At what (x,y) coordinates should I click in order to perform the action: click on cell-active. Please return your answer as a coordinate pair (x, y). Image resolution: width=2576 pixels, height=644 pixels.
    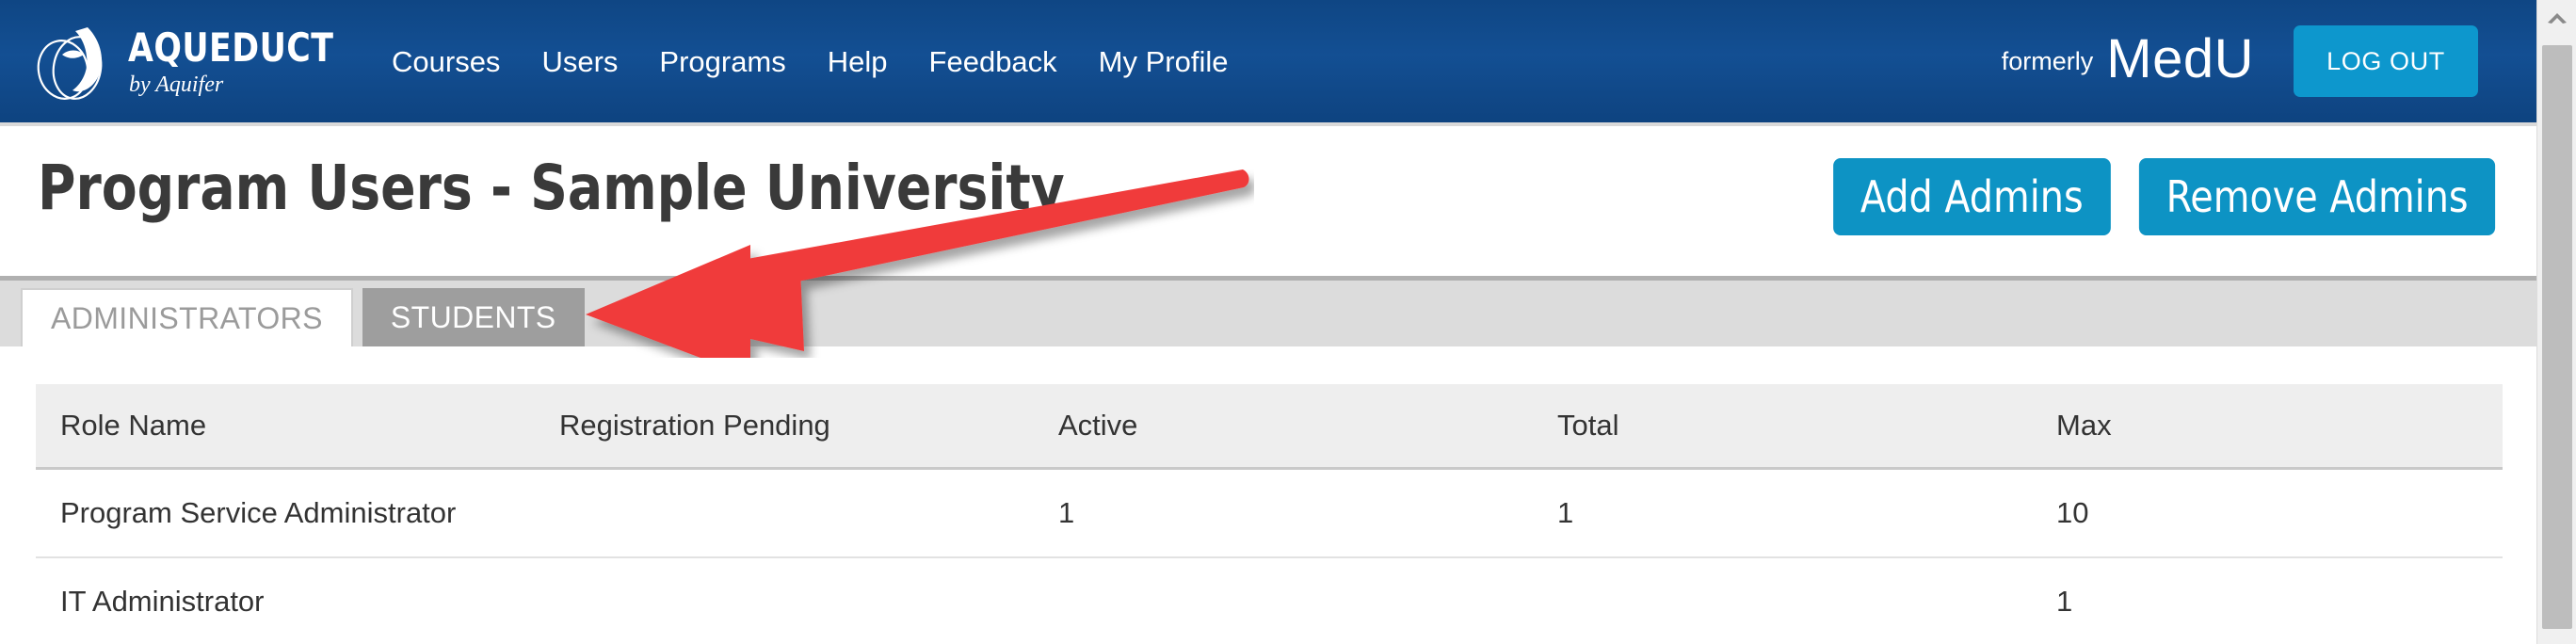
    Looking at the image, I should click on (1283, 600).